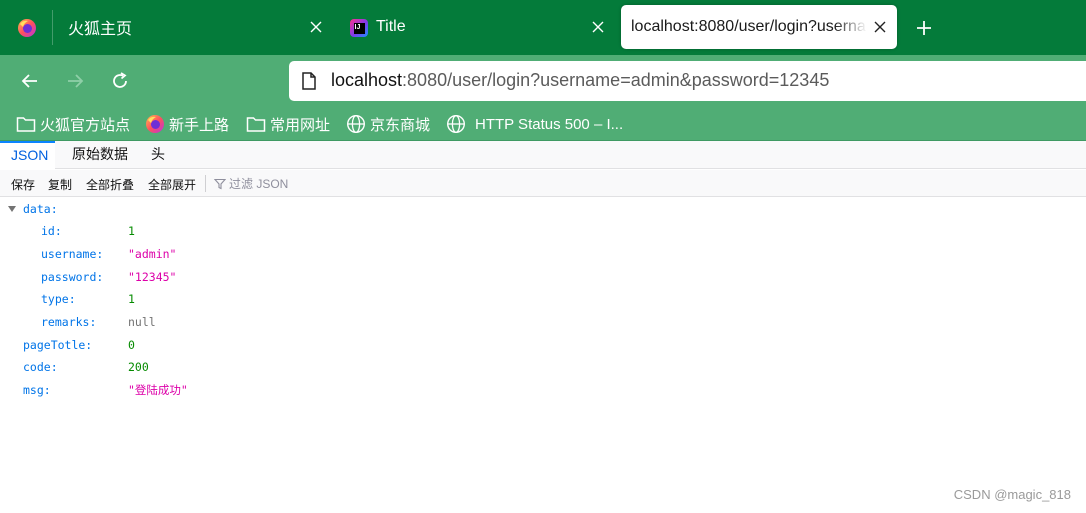  Describe the element at coordinates (158, 155) in the screenshot. I see `tab-headers: 头` at that location.